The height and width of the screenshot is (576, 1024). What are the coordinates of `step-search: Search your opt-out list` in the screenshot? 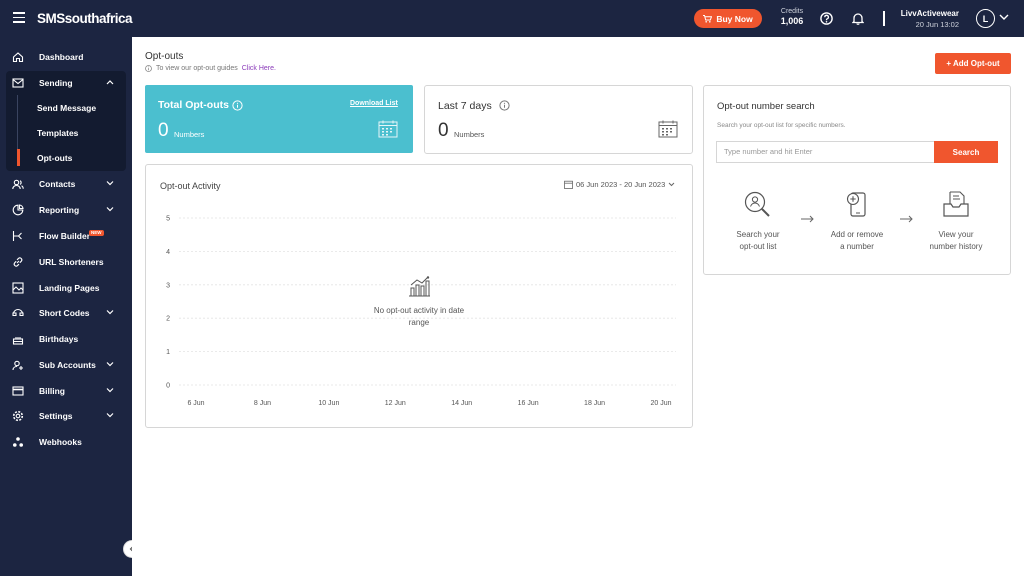 It's located at (758, 241).